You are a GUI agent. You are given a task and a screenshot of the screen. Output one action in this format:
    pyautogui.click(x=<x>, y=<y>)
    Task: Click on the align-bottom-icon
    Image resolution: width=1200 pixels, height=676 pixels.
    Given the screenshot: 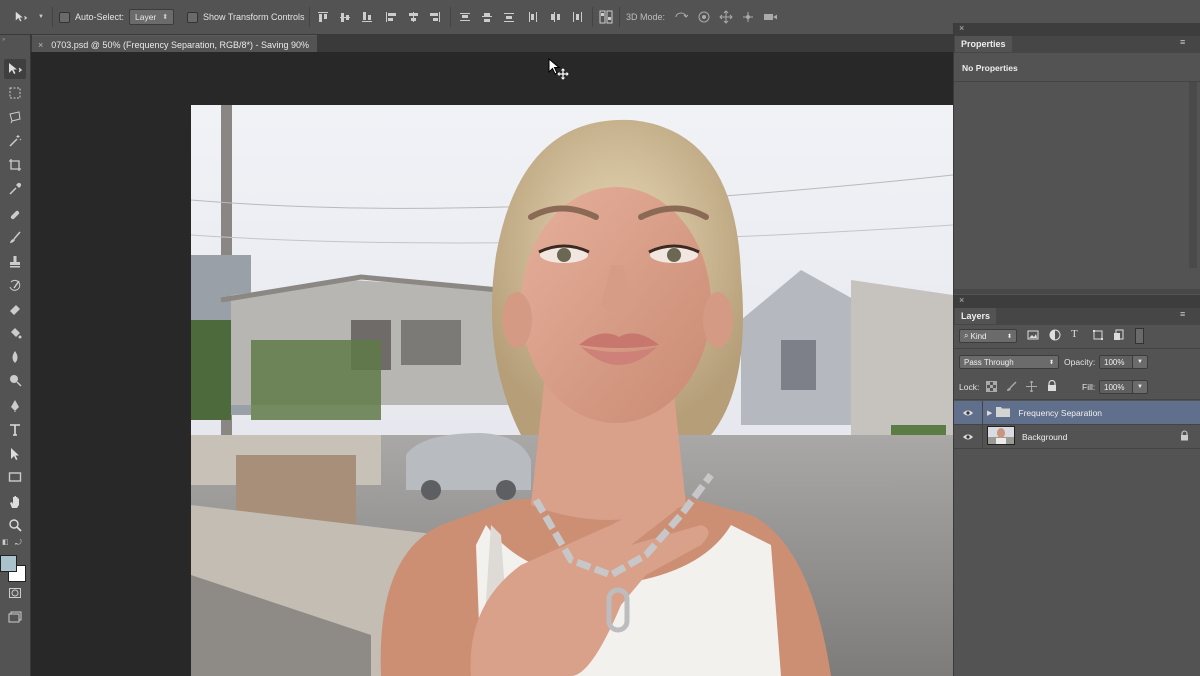 What is the action you would take?
    pyautogui.click(x=367, y=17)
    